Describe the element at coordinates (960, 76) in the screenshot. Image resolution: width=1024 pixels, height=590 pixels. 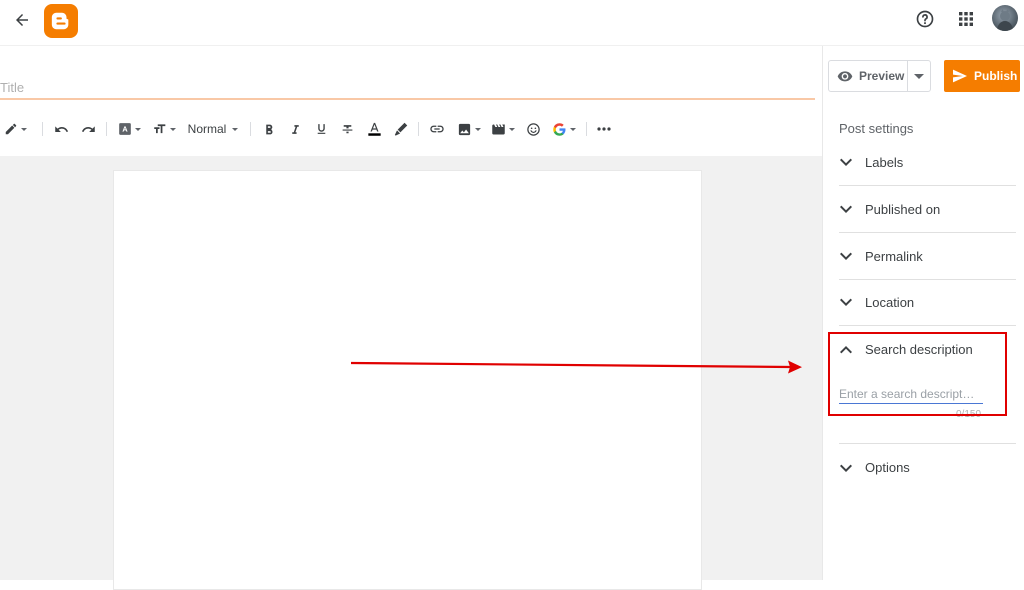
I see `send-icon` at that location.